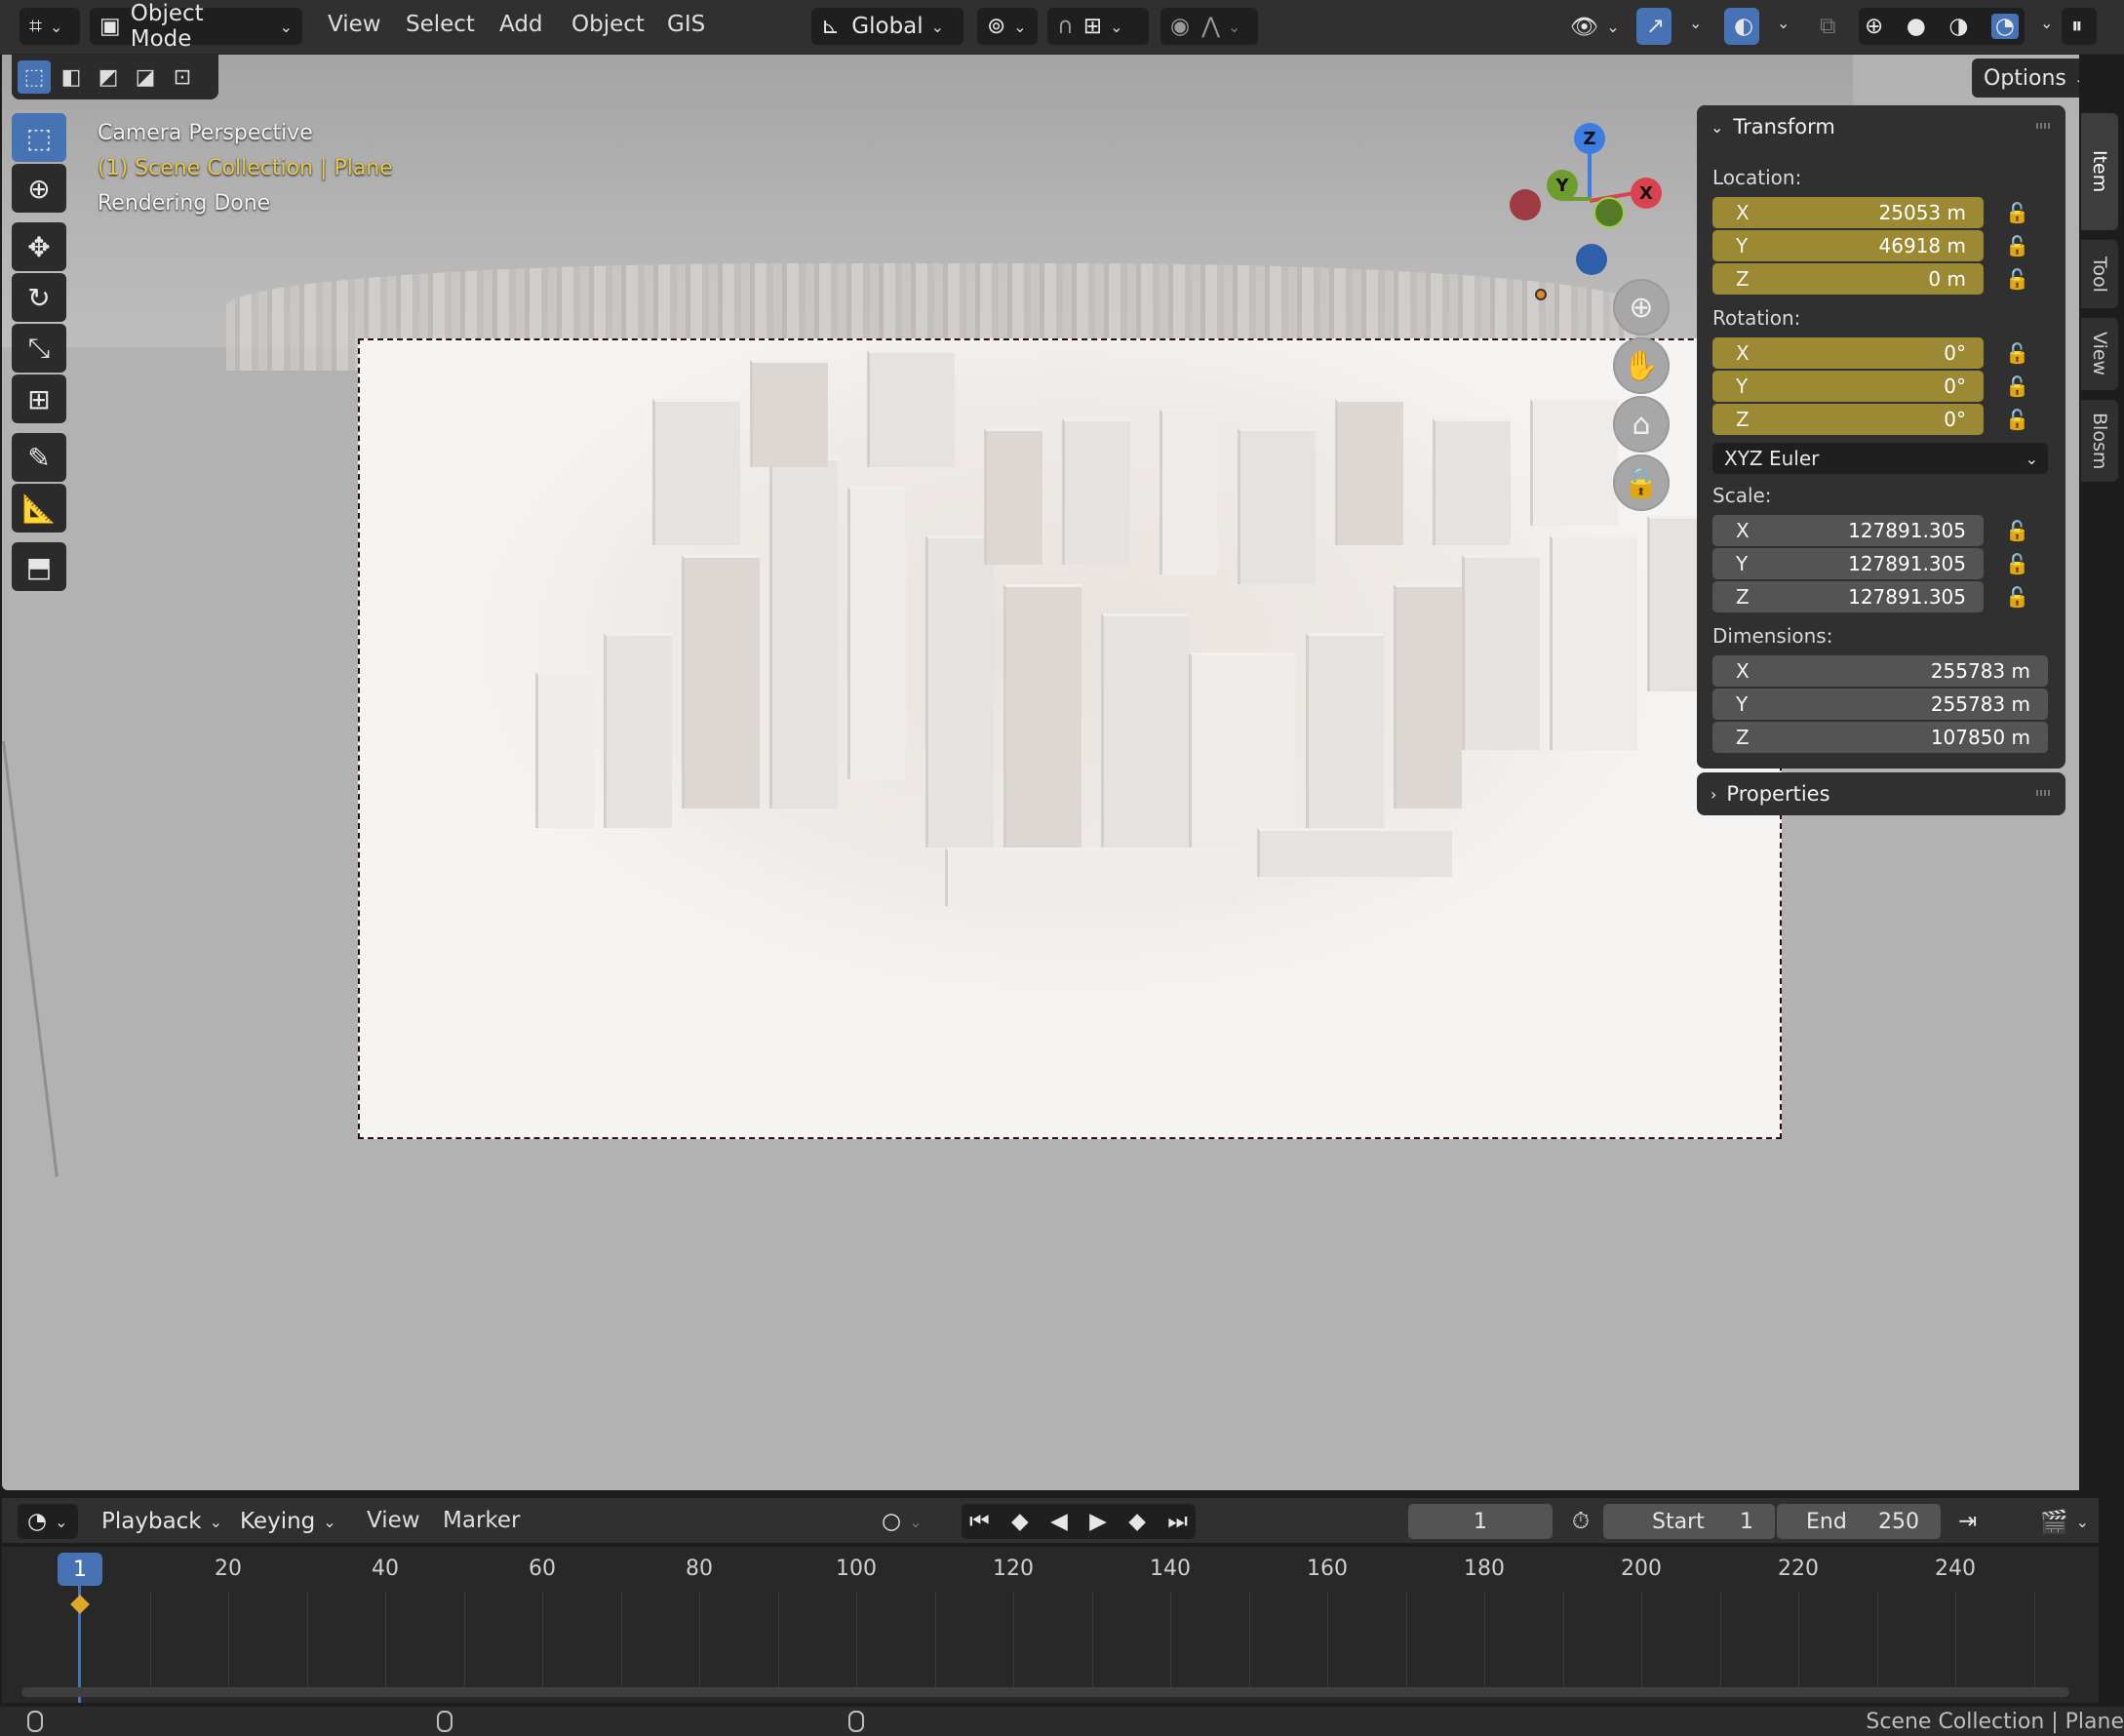  What do you see at coordinates (608, 24) in the screenshot?
I see `menu-object: Object` at bounding box center [608, 24].